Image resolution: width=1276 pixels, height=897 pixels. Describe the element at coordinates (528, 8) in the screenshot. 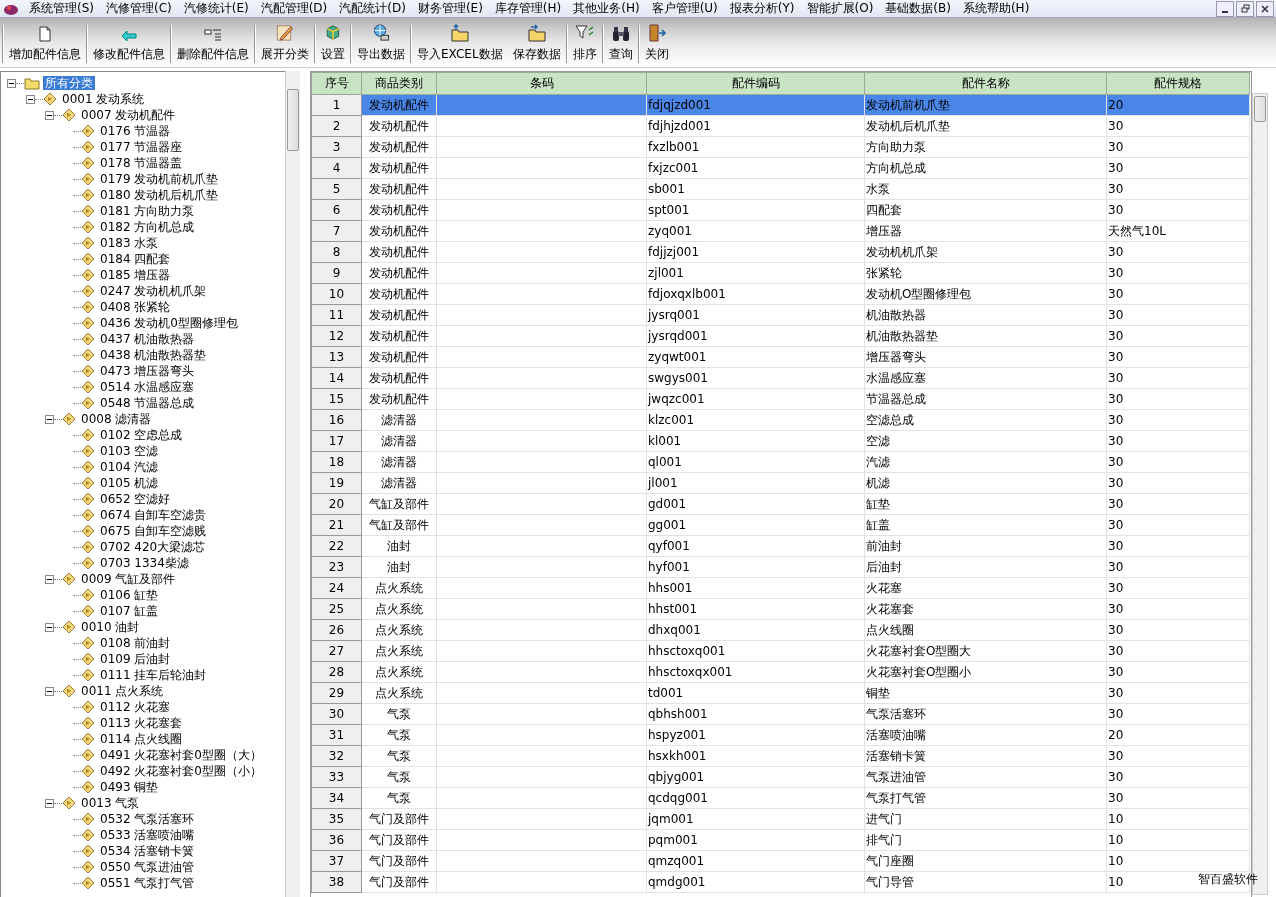

I see `menu-item: 库存管理(H)` at that location.